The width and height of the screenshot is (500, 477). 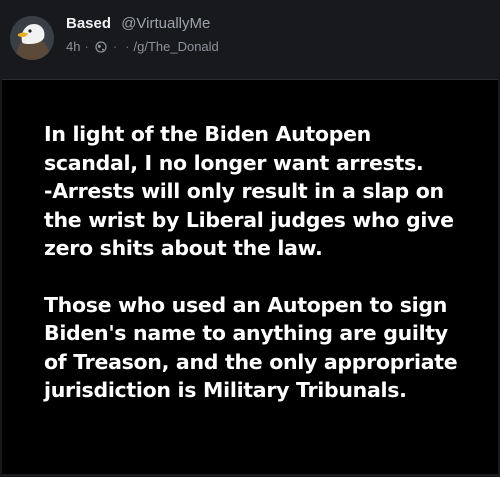 What do you see at coordinates (244, 191) in the screenshot?
I see `text-line: -Arrests will only result in a slap on` at bounding box center [244, 191].